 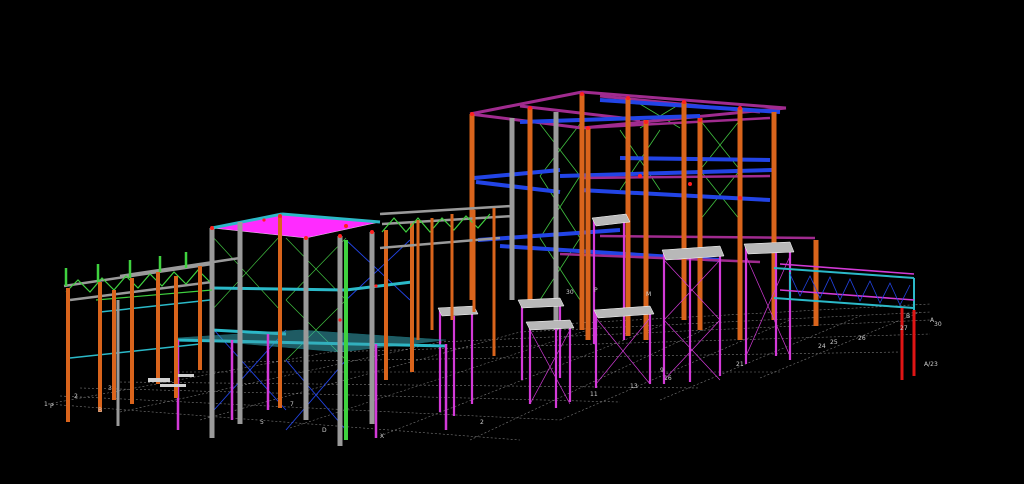 I want to click on grid-label: 25, so click(x=834, y=342).